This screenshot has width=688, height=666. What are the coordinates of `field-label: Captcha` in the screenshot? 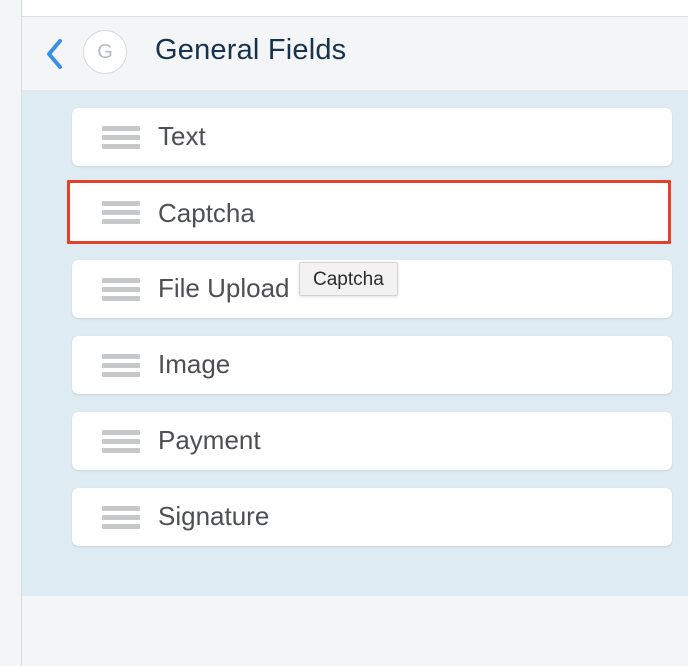 It's located at (206, 213).